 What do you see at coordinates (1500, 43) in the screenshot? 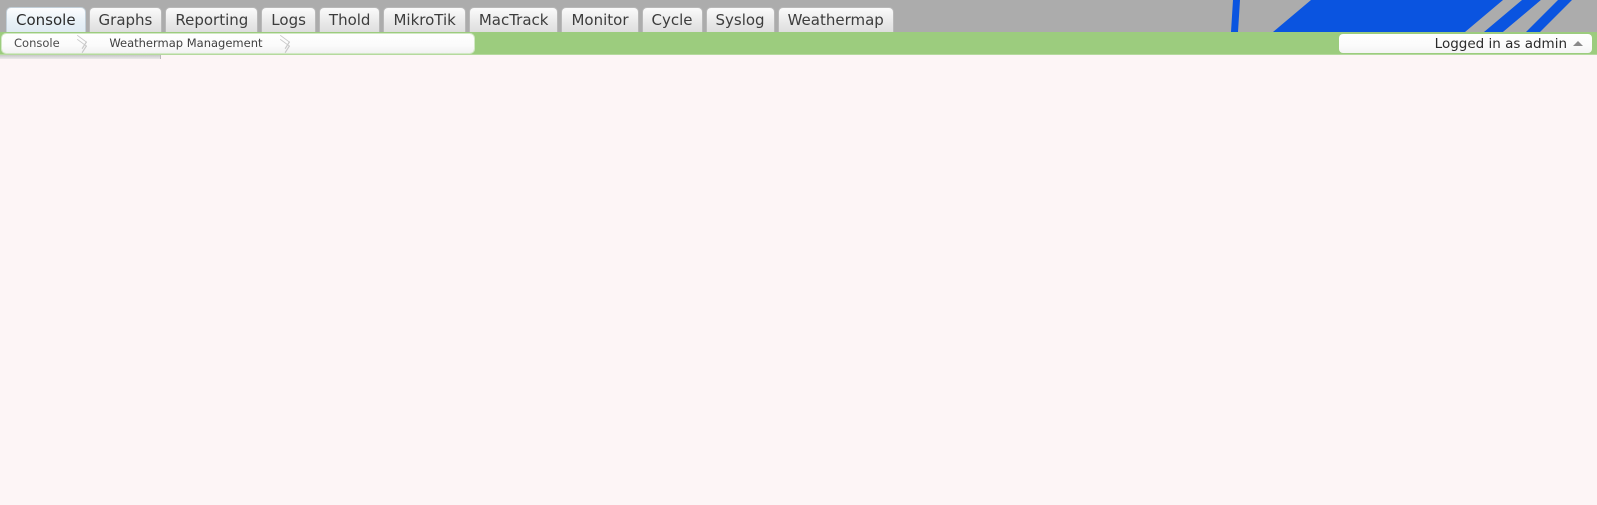
I see `user-menu-label: Logged in as admin` at bounding box center [1500, 43].